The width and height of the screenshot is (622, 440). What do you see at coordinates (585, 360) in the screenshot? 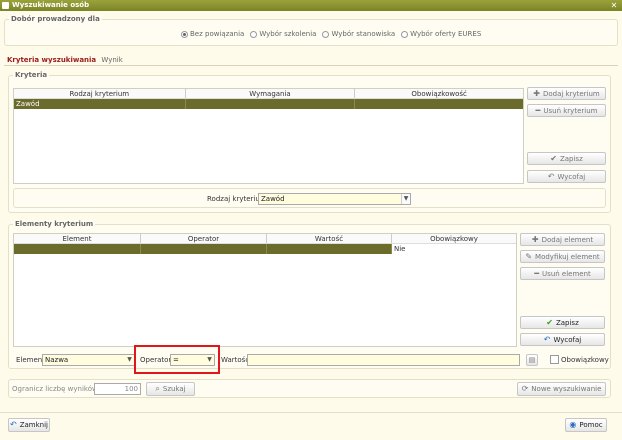
I see `obowiazkowy-label: Obowiązkowy` at bounding box center [585, 360].